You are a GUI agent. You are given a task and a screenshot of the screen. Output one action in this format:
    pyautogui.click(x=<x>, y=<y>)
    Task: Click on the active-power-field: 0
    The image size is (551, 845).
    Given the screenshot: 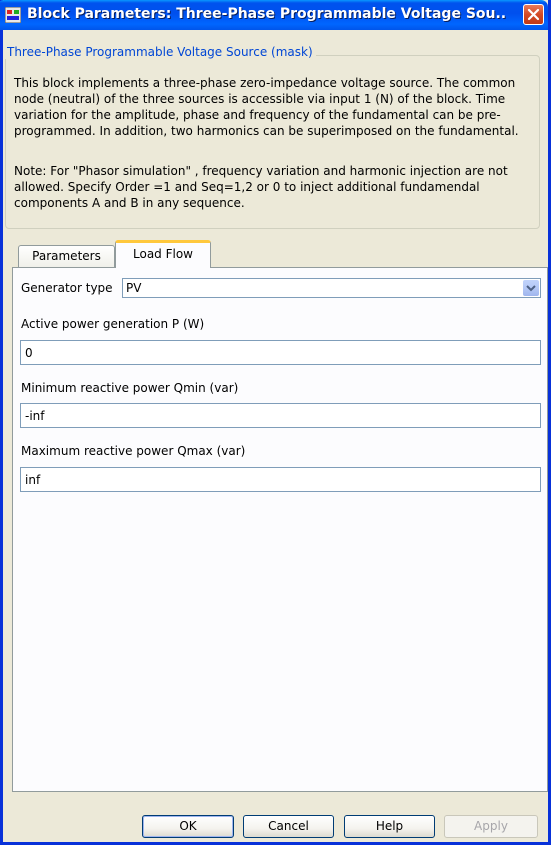 What is the action you would take?
    pyautogui.click(x=280, y=352)
    